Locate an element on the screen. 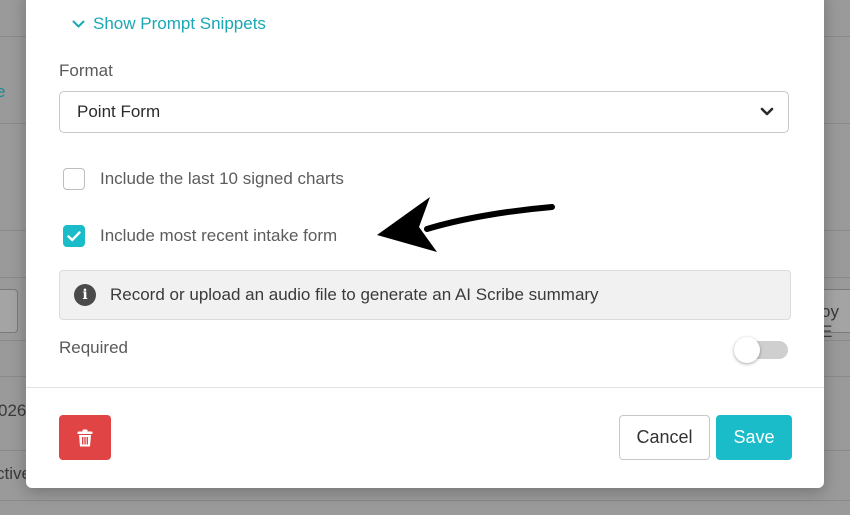 This screenshot has height=515, width=850. info-icon: i is located at coordinates (85, 295).